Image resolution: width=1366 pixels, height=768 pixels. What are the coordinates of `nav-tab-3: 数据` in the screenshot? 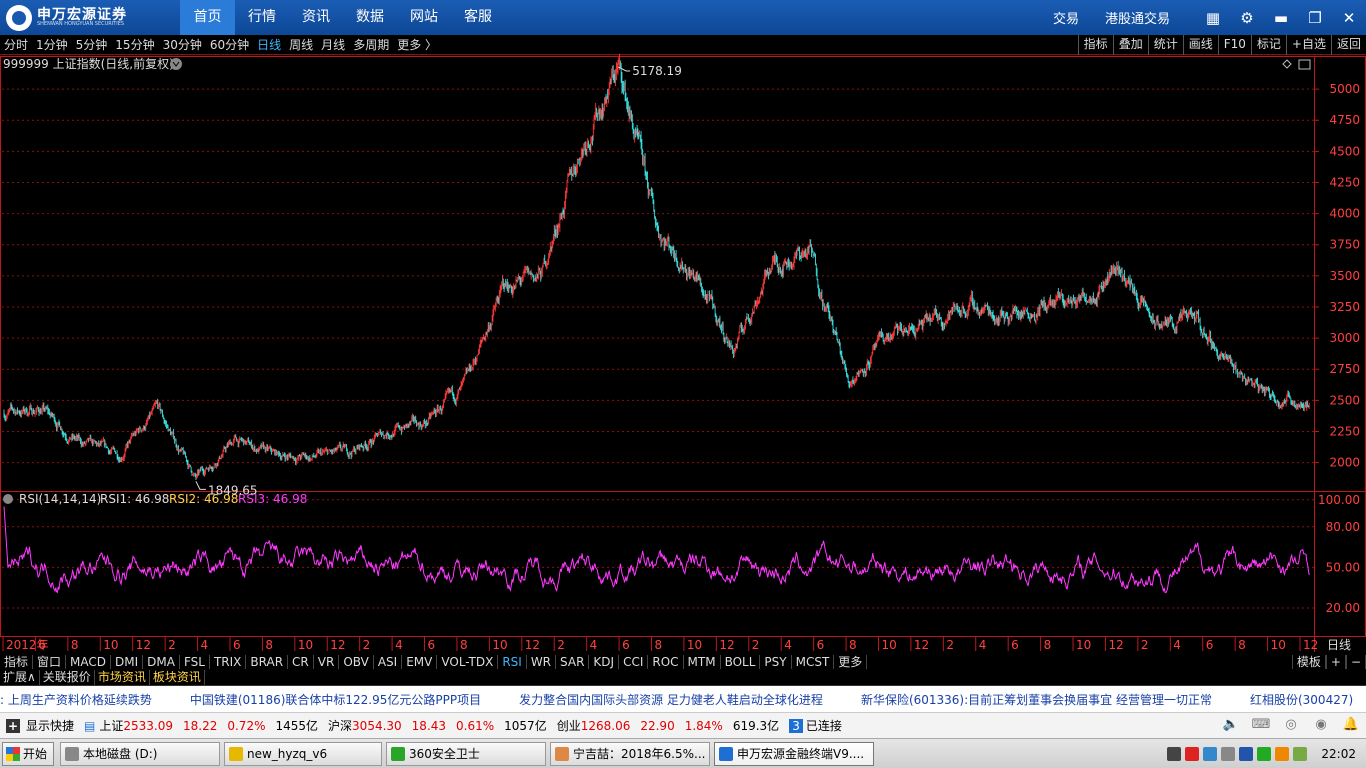 It's located at (370, 17).